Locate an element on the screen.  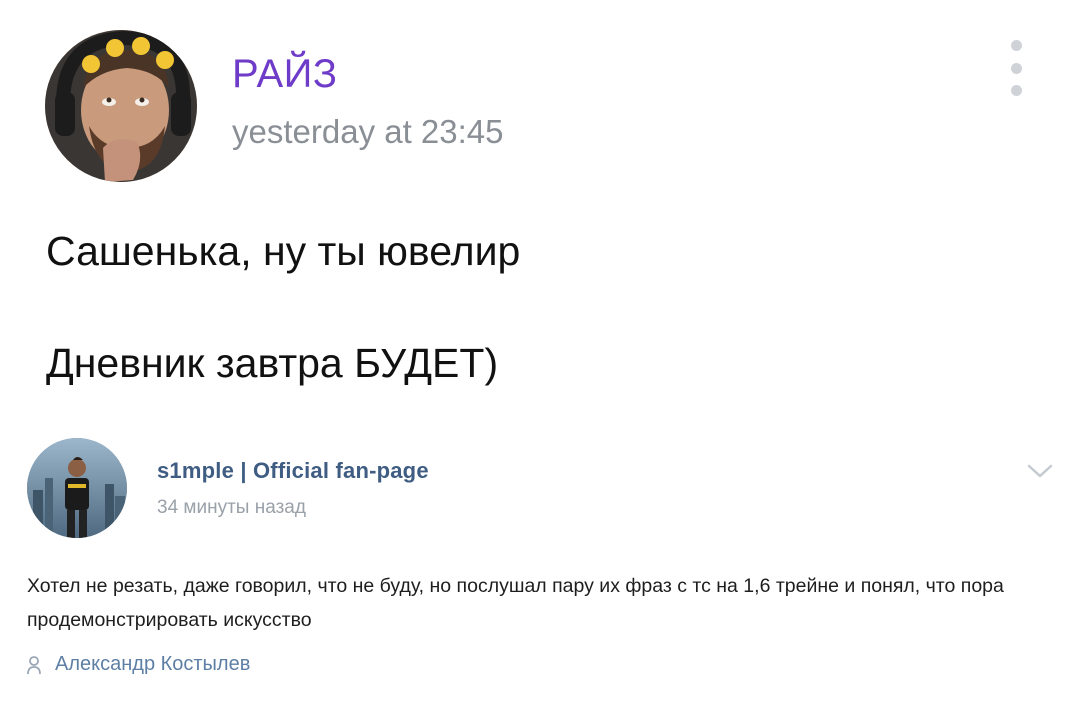
signature-name: Александр Костылев is located at coordinates (152, 664).